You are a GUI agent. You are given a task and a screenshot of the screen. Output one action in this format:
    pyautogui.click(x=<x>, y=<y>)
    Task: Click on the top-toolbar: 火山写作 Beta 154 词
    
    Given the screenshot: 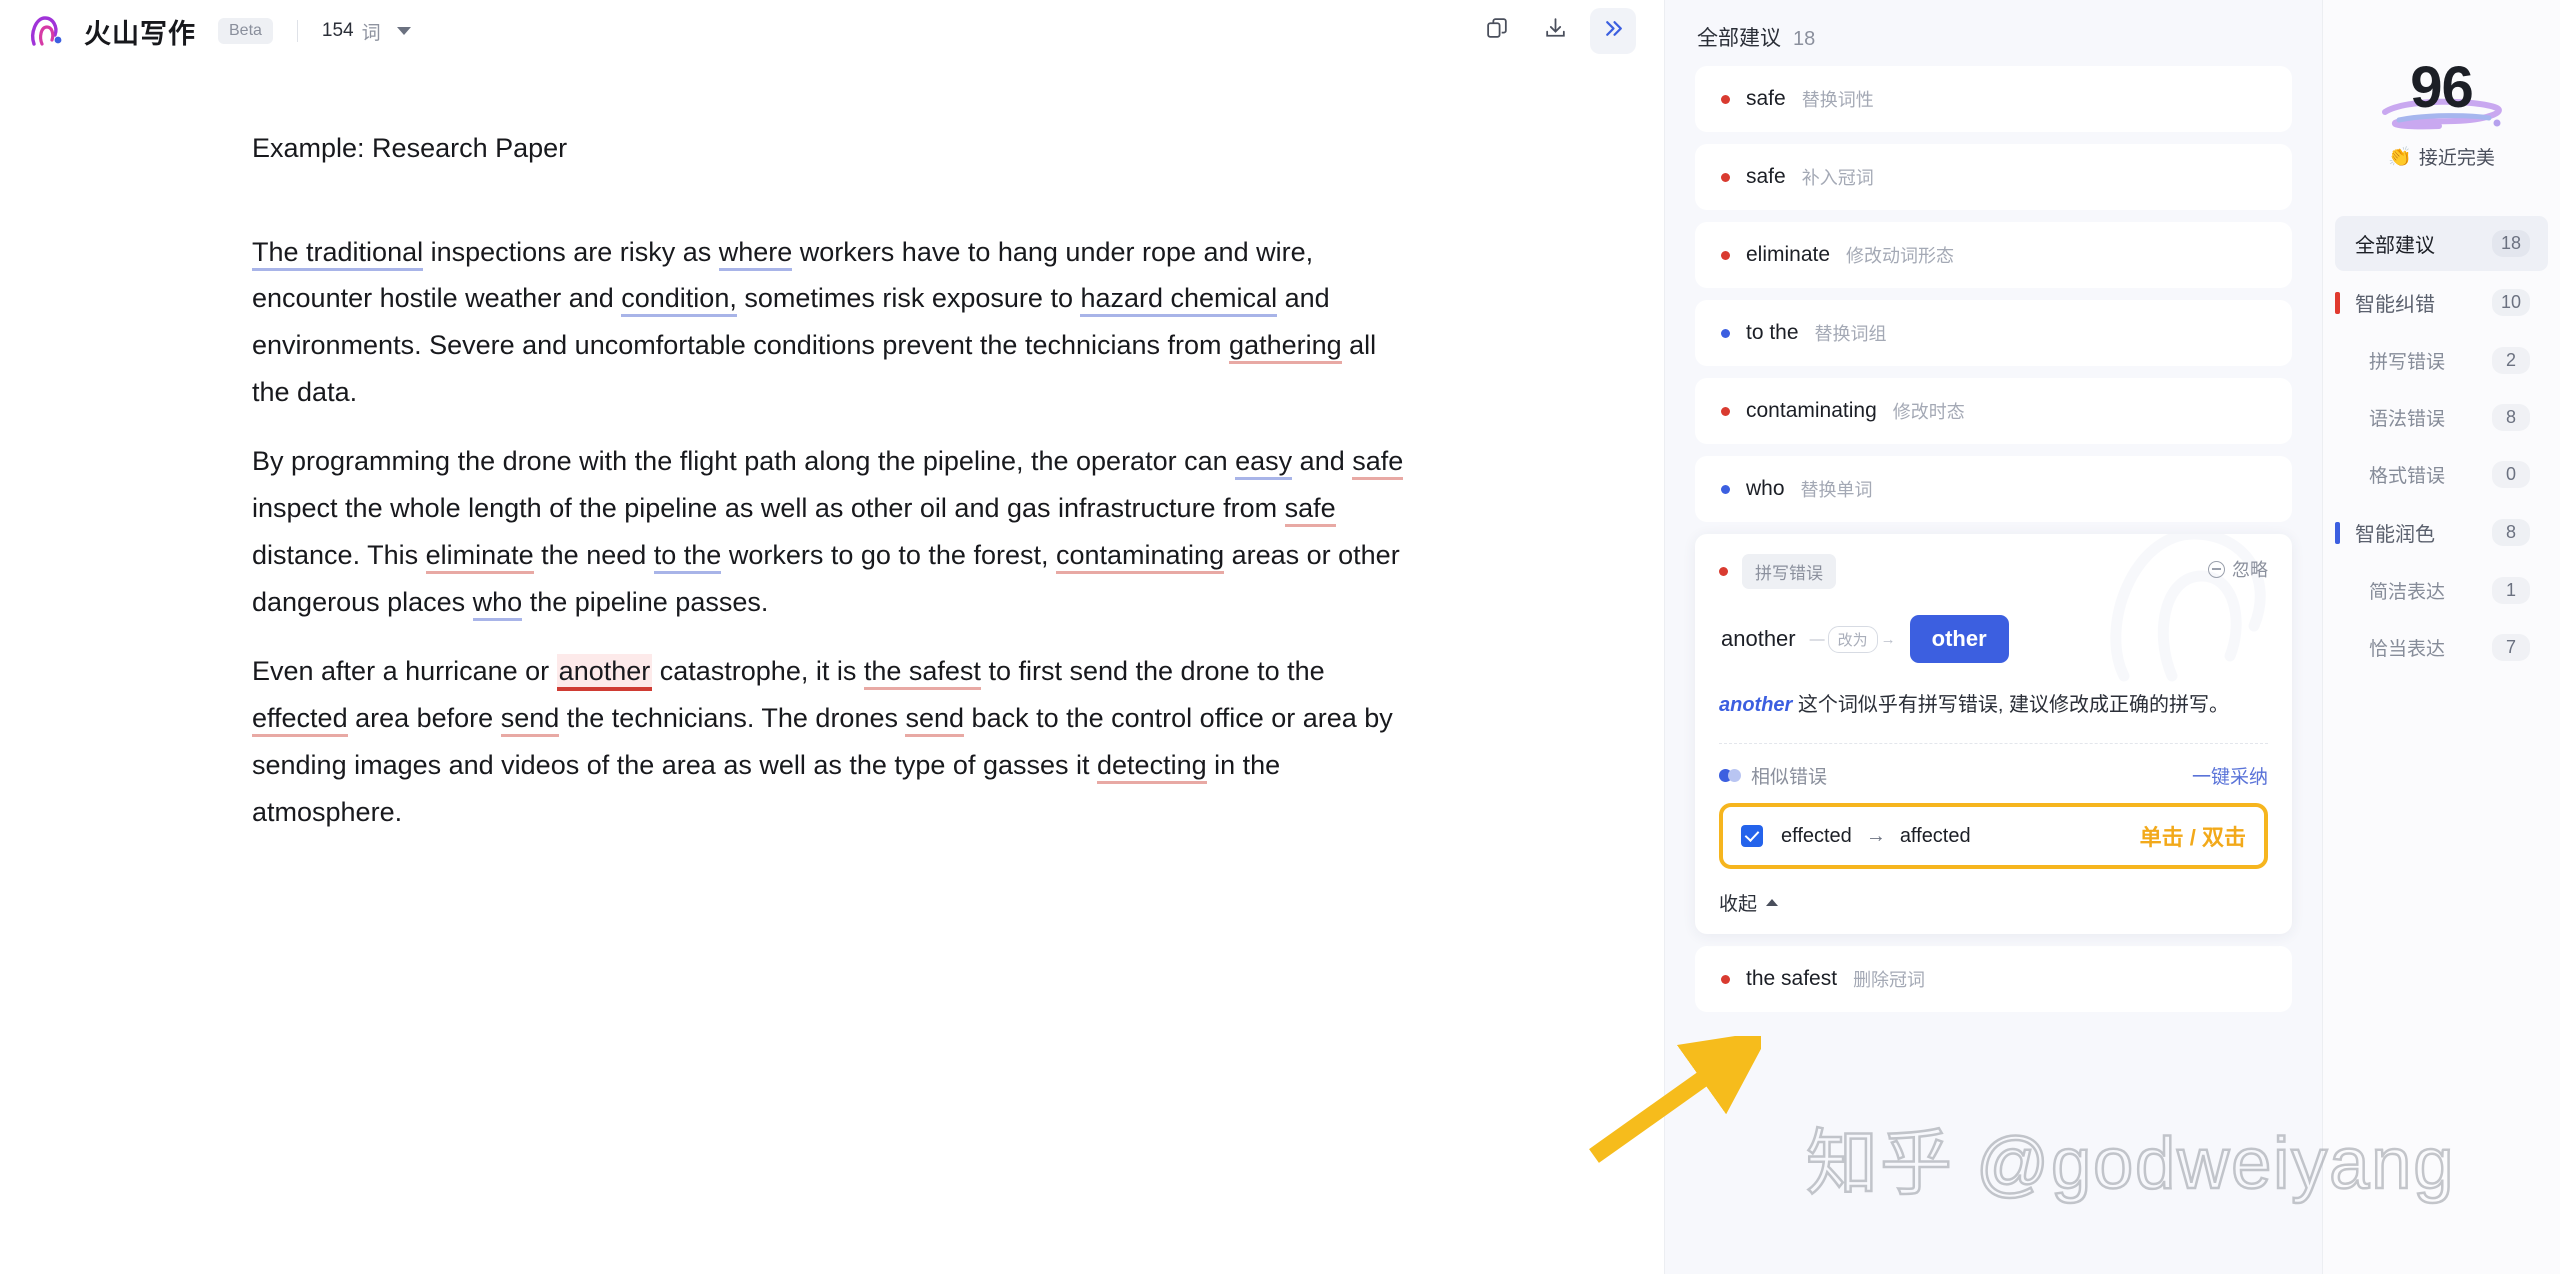 What is the action you would take?
    pyautogui.click(x=832, y=31)
    